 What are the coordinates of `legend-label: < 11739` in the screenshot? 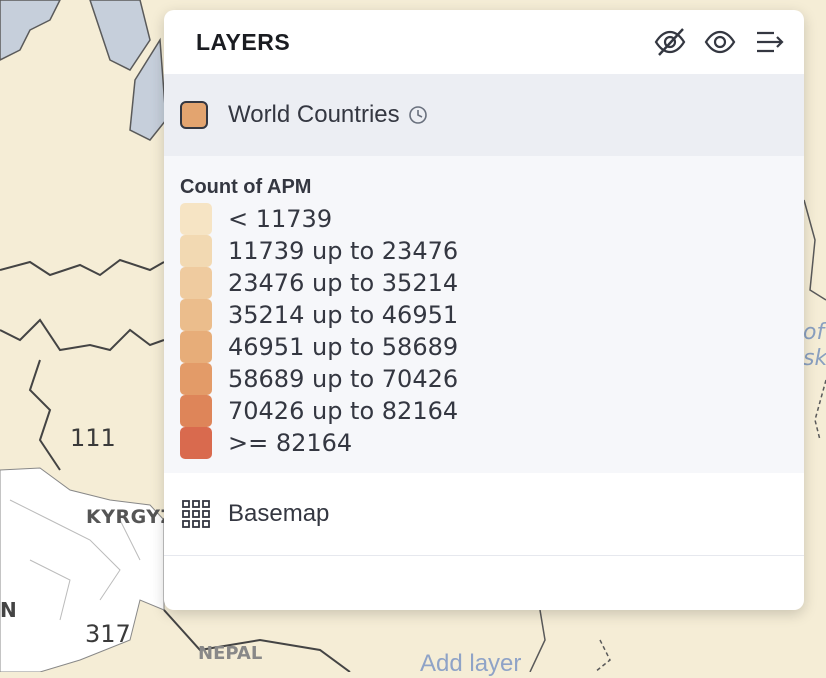 It's located at (280, 219).